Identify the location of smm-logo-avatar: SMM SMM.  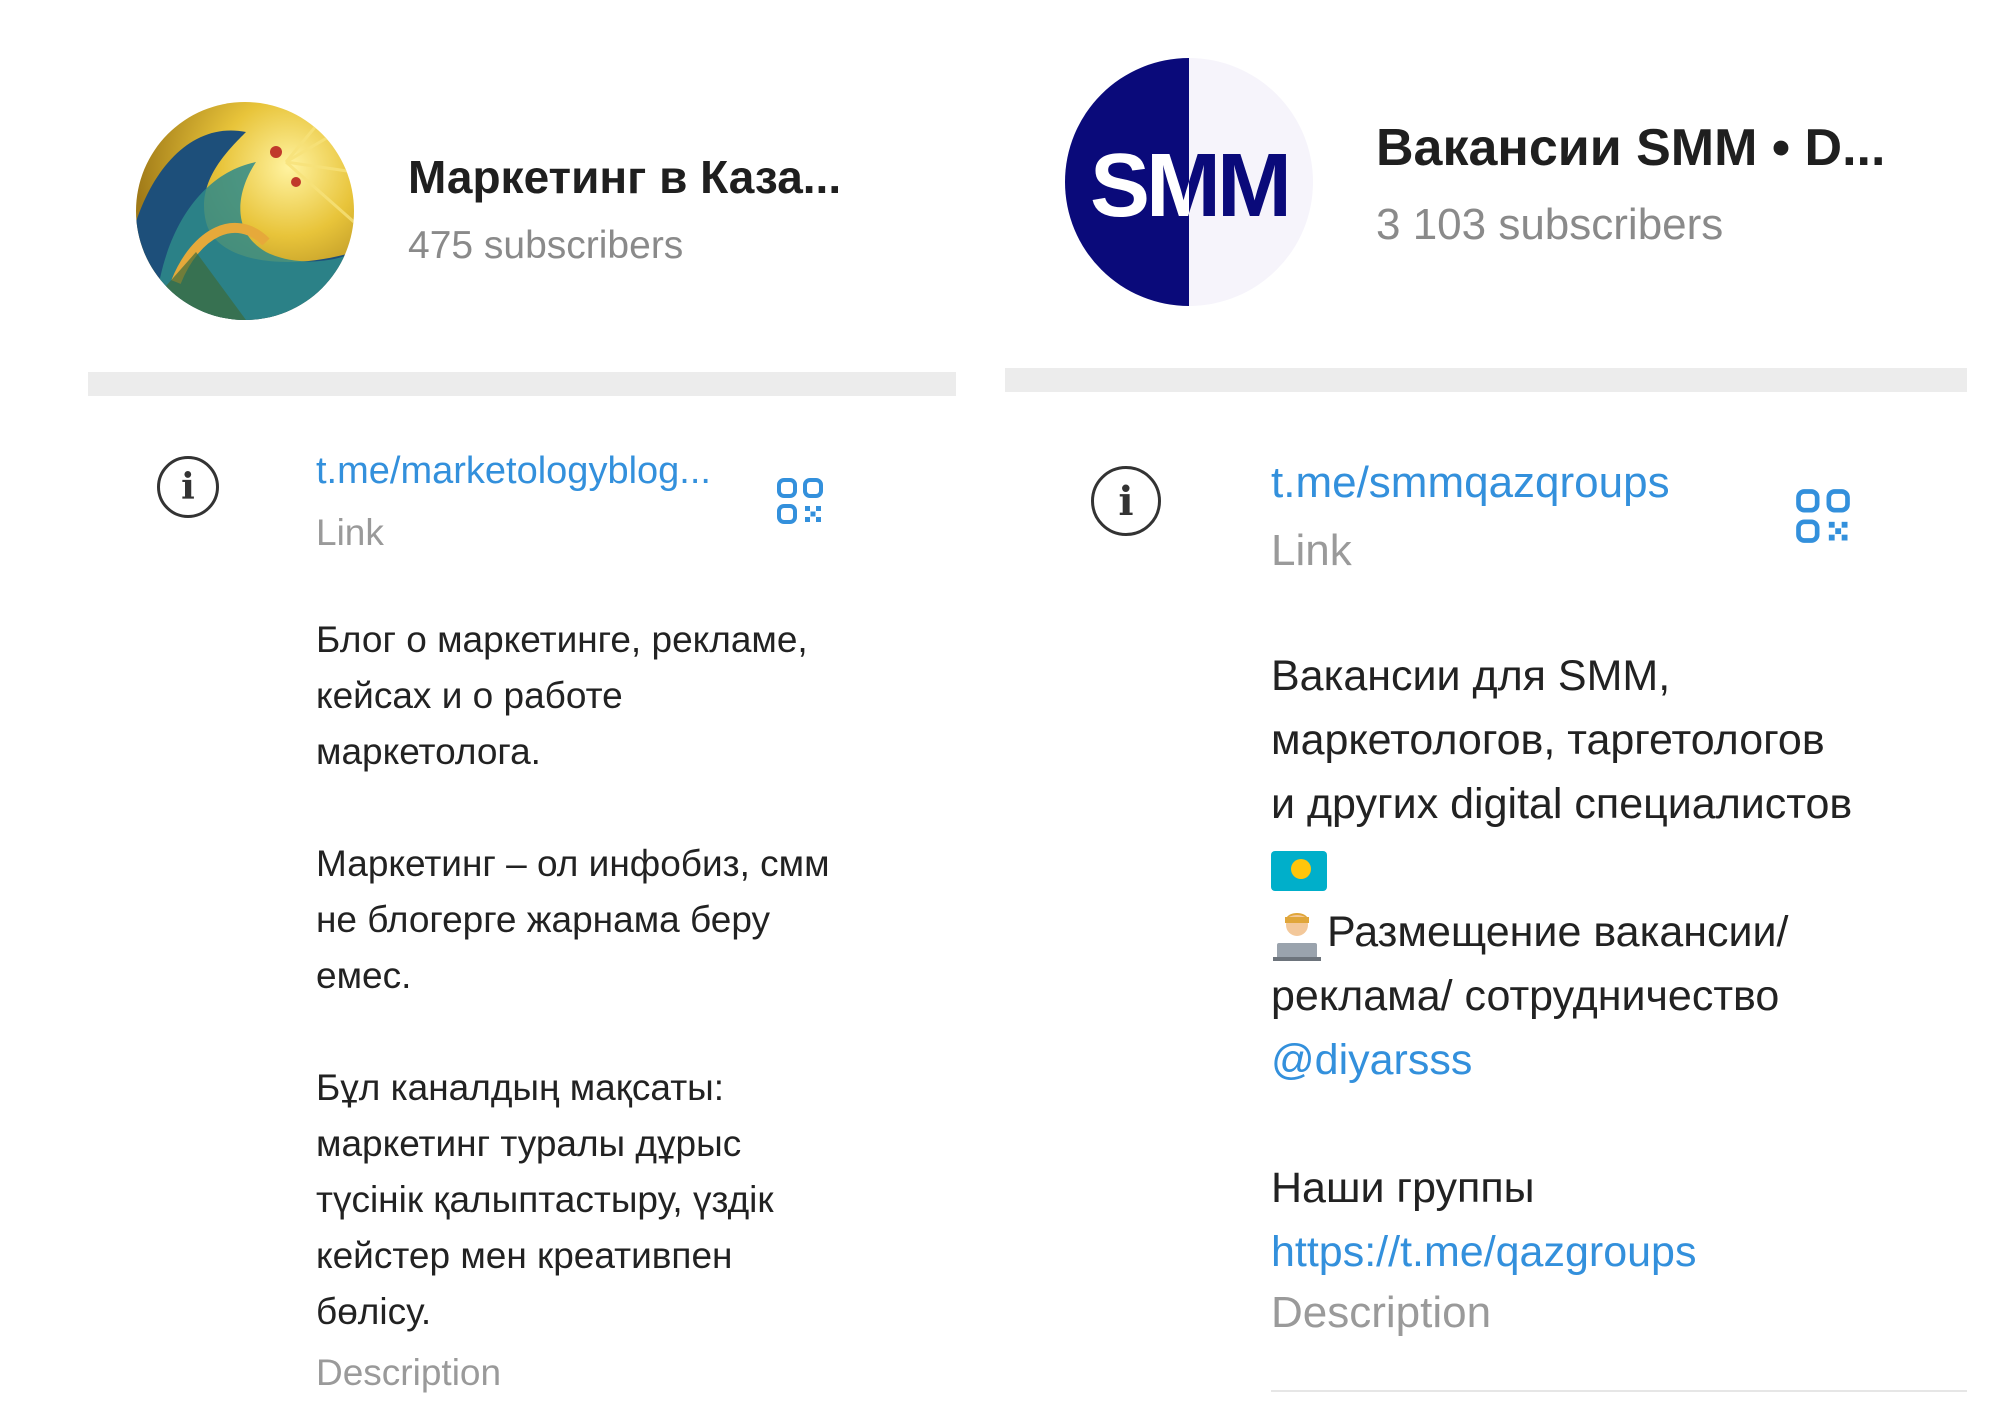
(1189, 182).